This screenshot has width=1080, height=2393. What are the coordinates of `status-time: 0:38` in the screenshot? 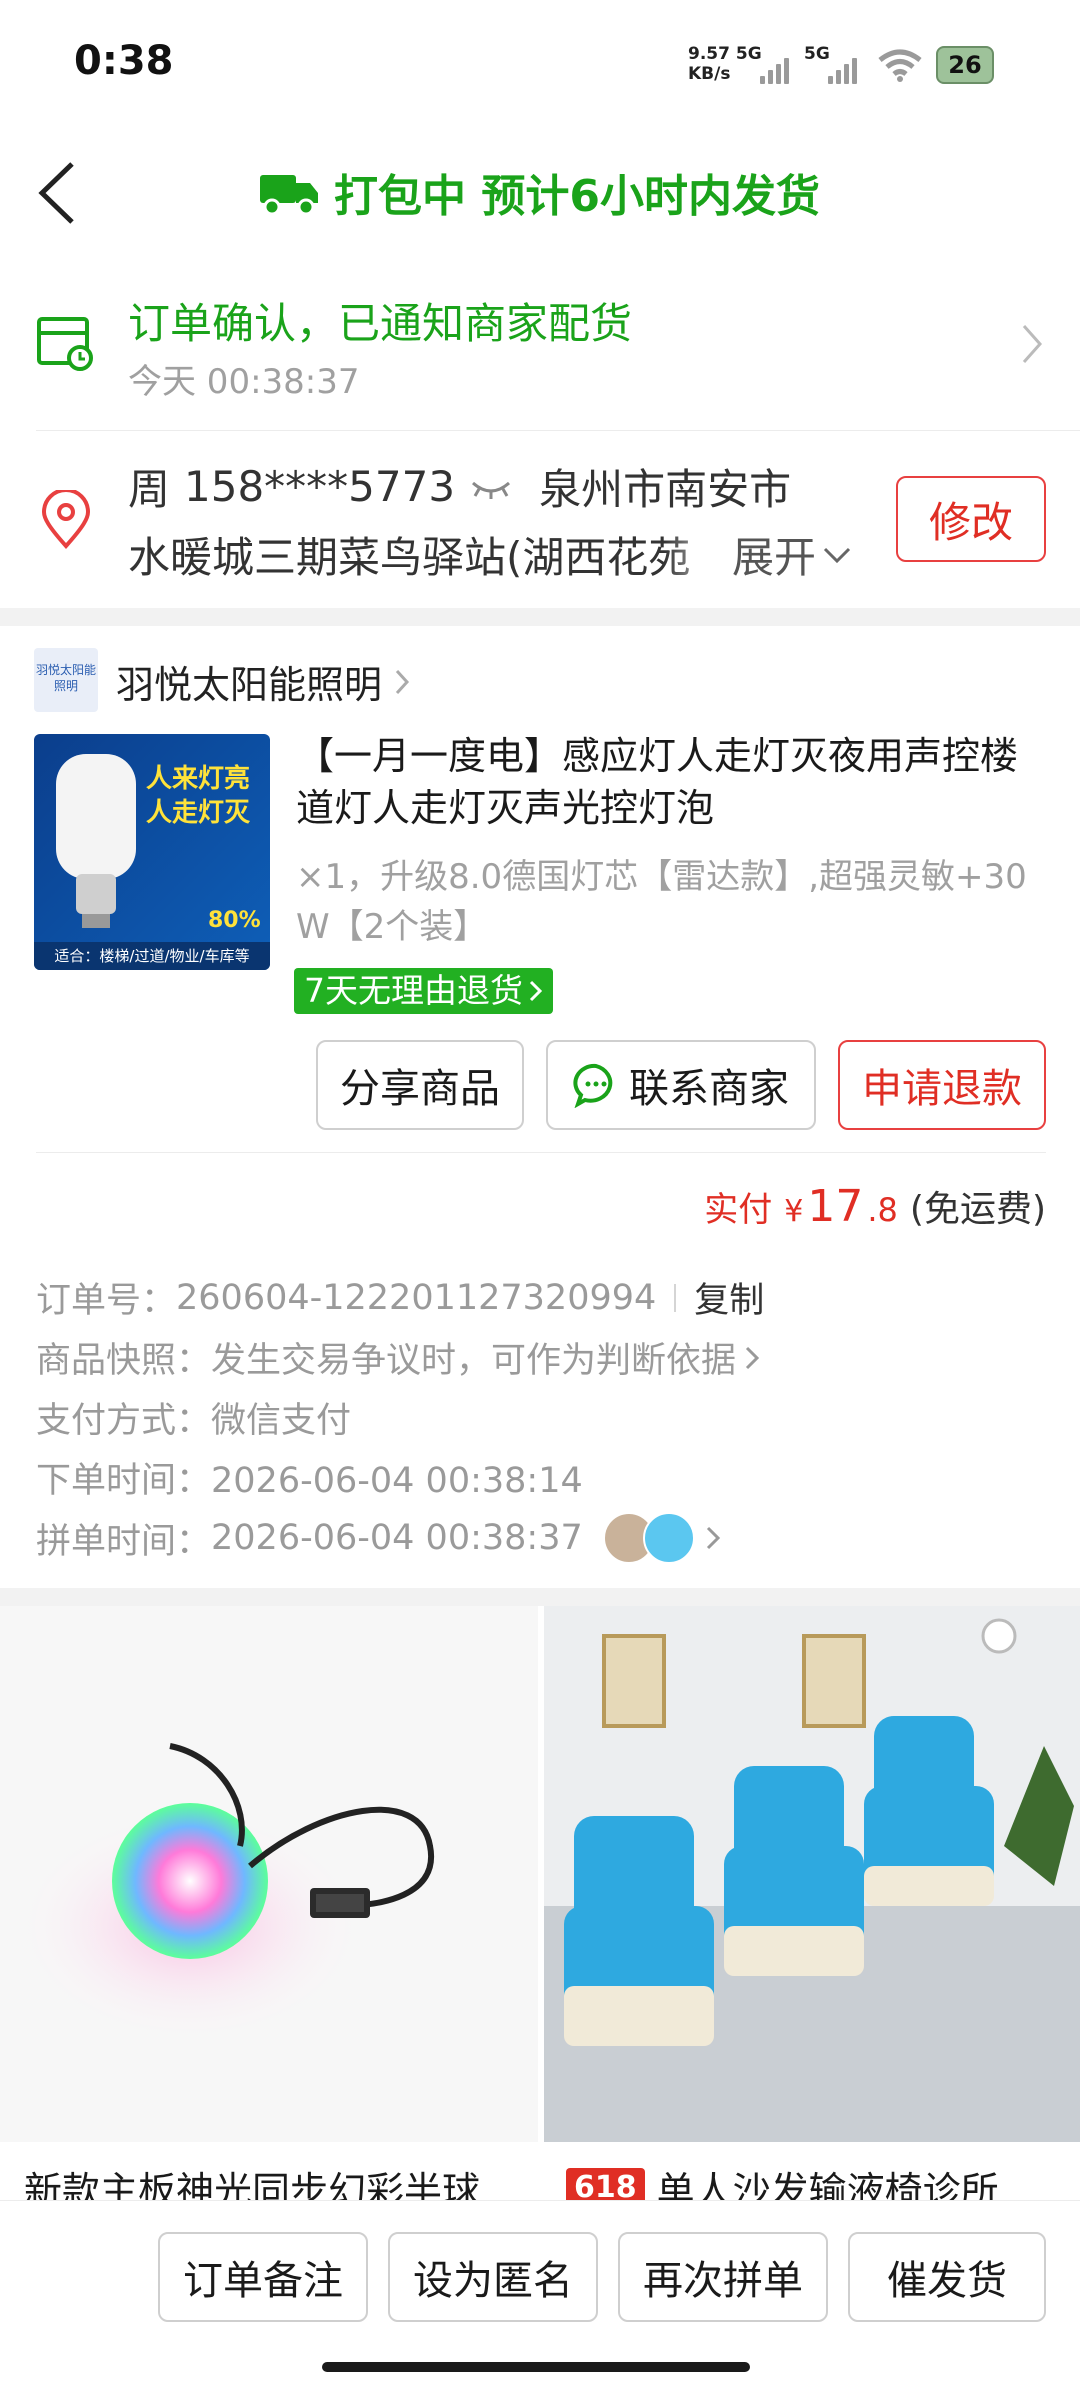 It's located at (124, 61).